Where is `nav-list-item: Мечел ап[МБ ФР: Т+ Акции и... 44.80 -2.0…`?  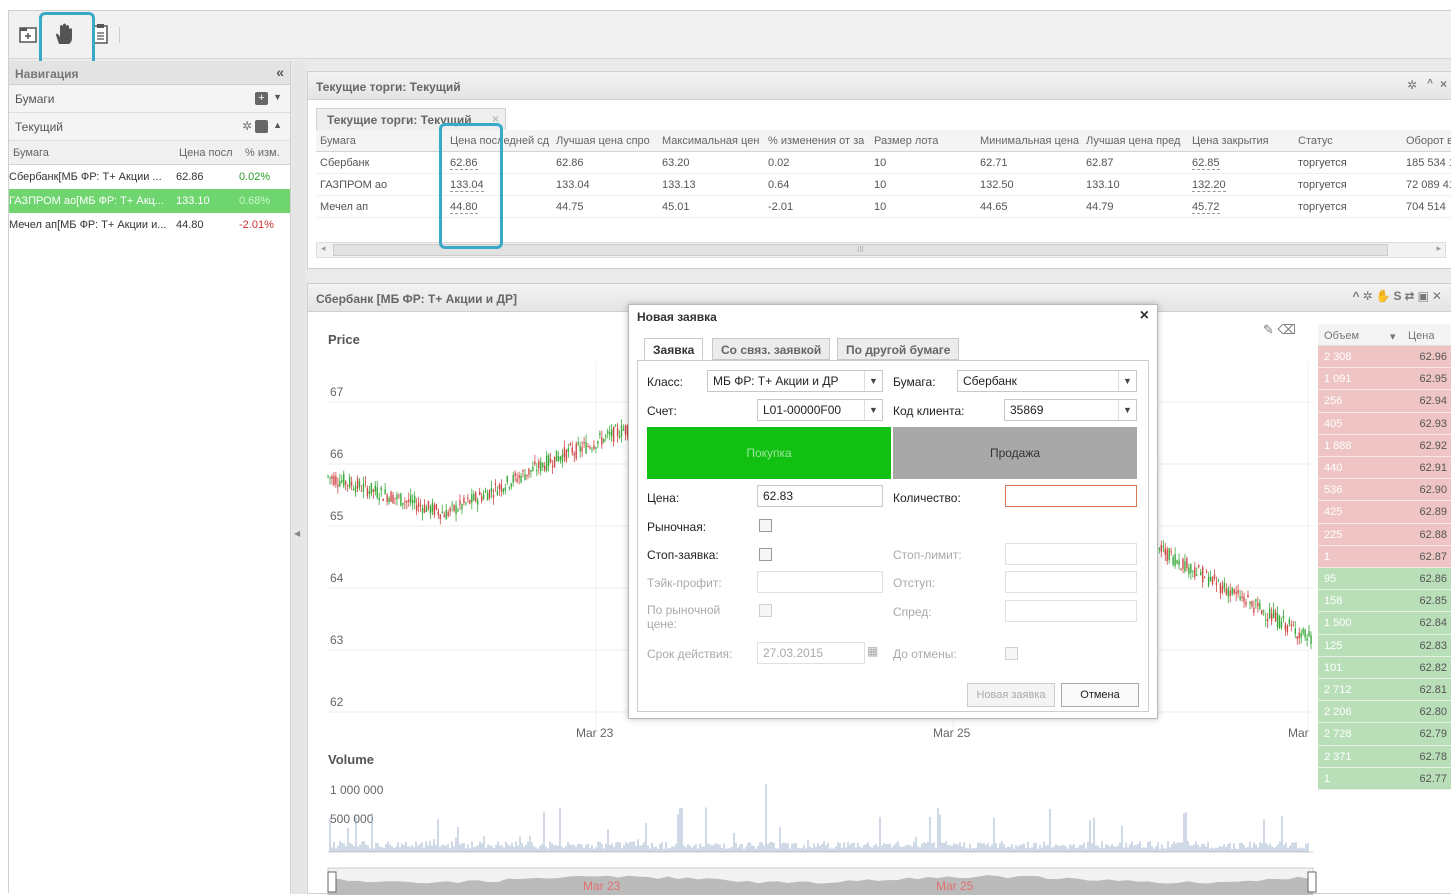
nav-list-item: Мечел ап[МБ ФР: Т+ Акции и... 44.80 -2.0… is located at coordinates (149, 225).